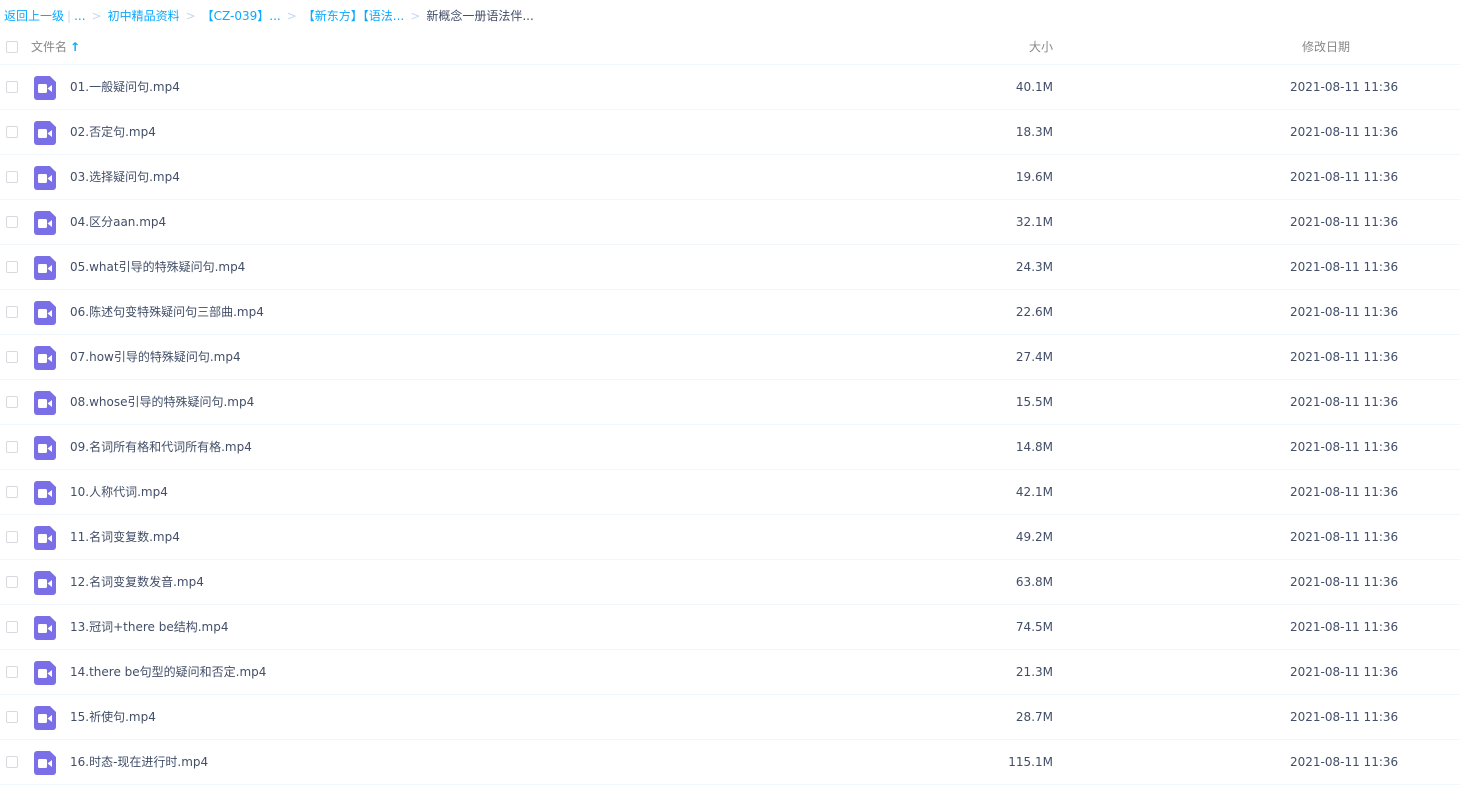  Describe the element at coordinates (75, 47) in the screenshot. I see `sort-ascending-icon: ↑` at that location.